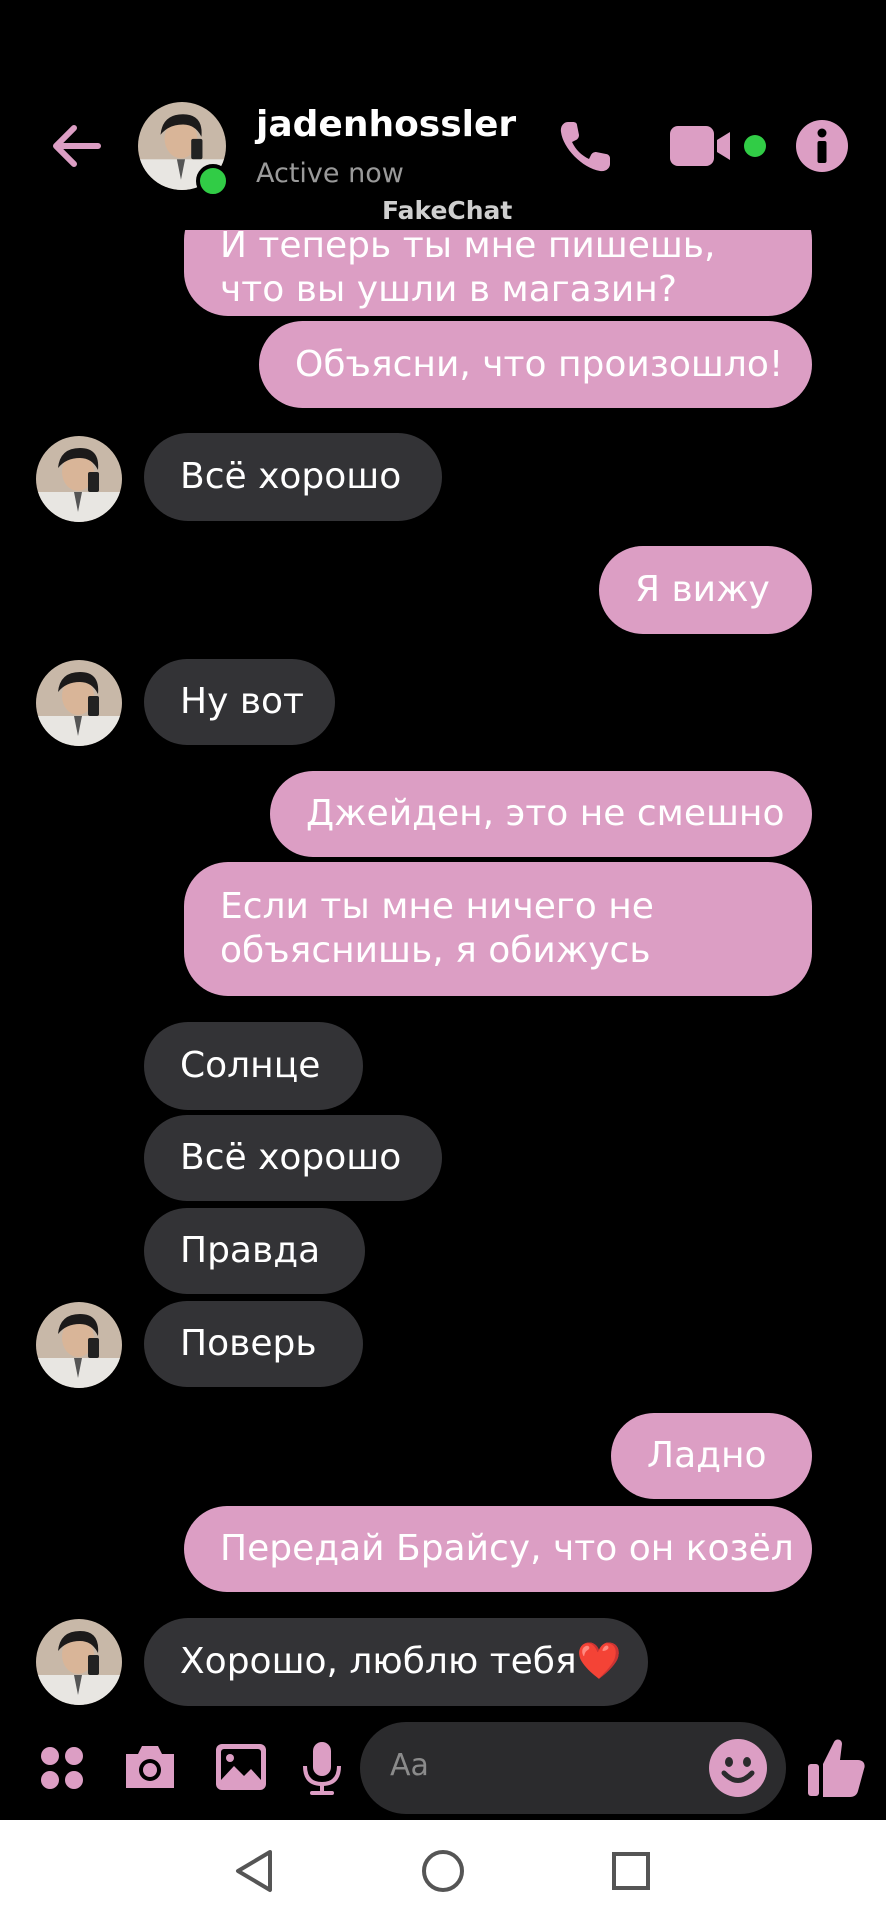 This screenshot has width=886, height=1920. I want to click on message-bubble-outgoing: Я вижу, so click(705, 590).